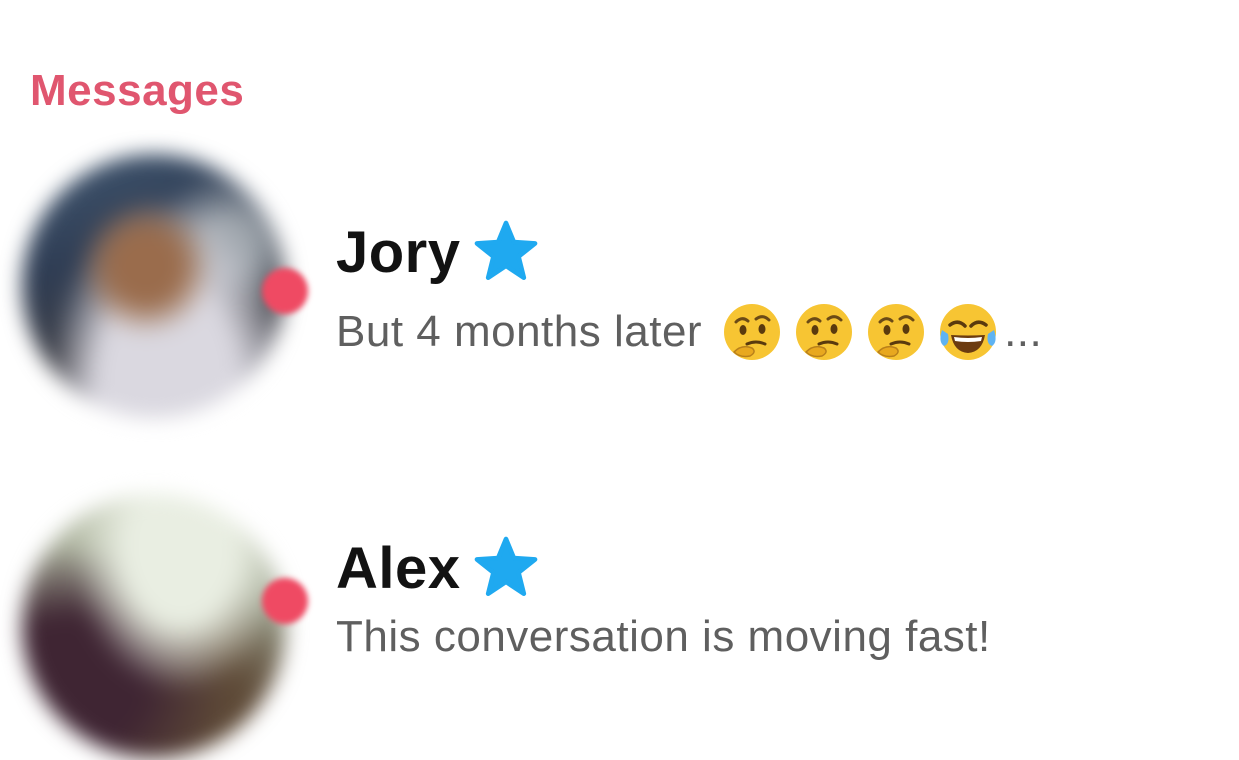  Describe the element at coordinates (619, 6) in the screenshot. I see `top-cutoff-text` at that location.